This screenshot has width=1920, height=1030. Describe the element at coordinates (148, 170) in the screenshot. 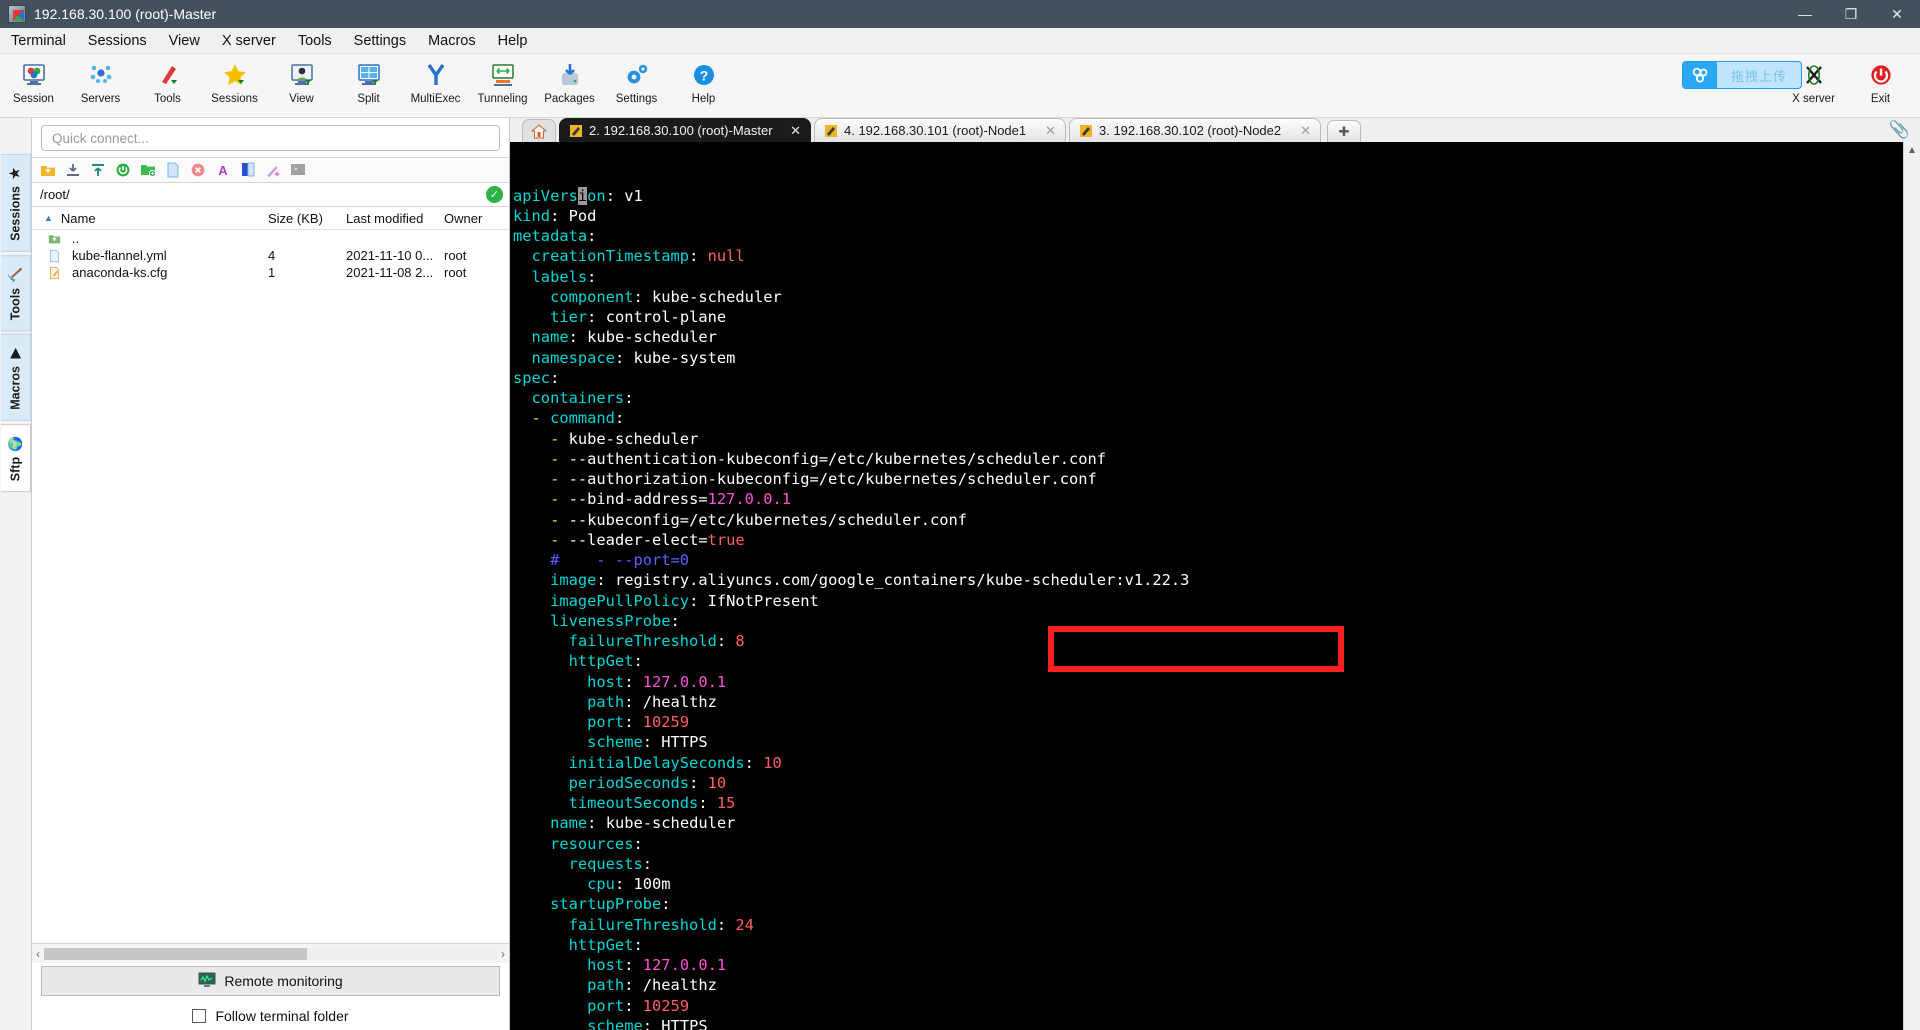

I see `new-folder-icon` at that location.